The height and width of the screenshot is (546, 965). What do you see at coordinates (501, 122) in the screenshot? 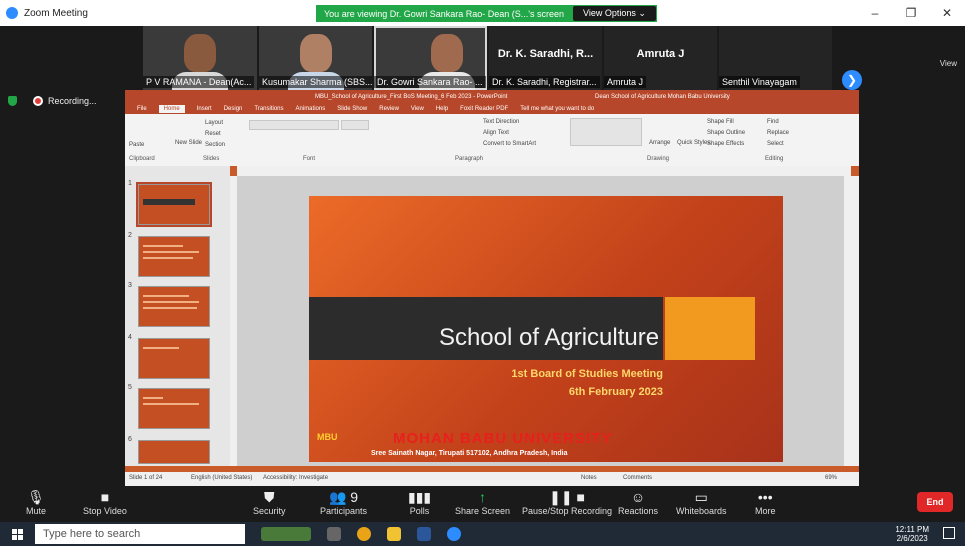
I see `text-direction-button: Text Direction` at bounding box center [501, 122].